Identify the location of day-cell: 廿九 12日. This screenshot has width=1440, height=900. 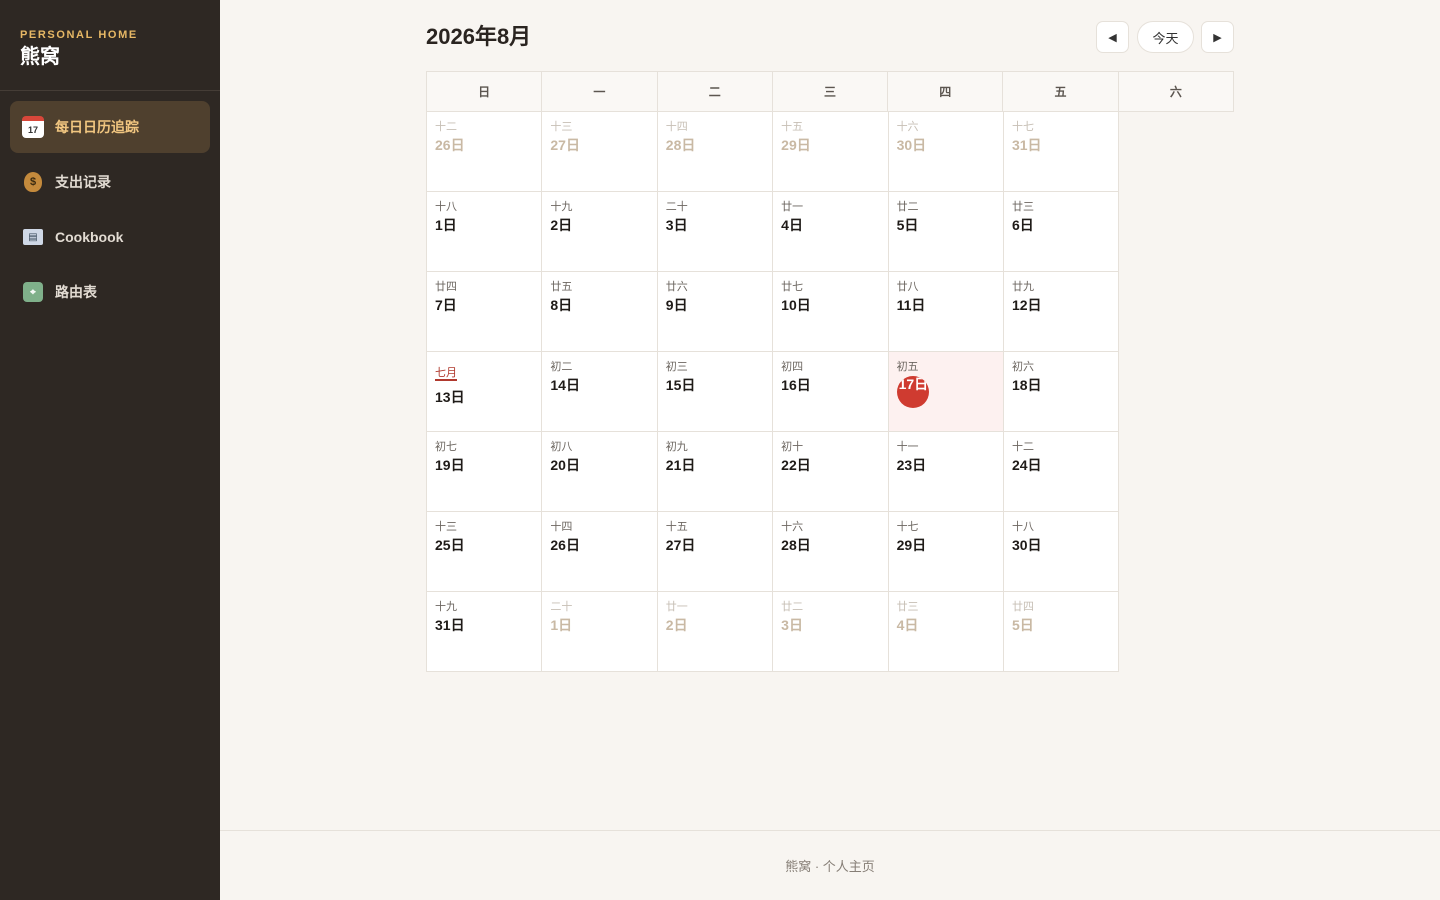
(1061, 312).